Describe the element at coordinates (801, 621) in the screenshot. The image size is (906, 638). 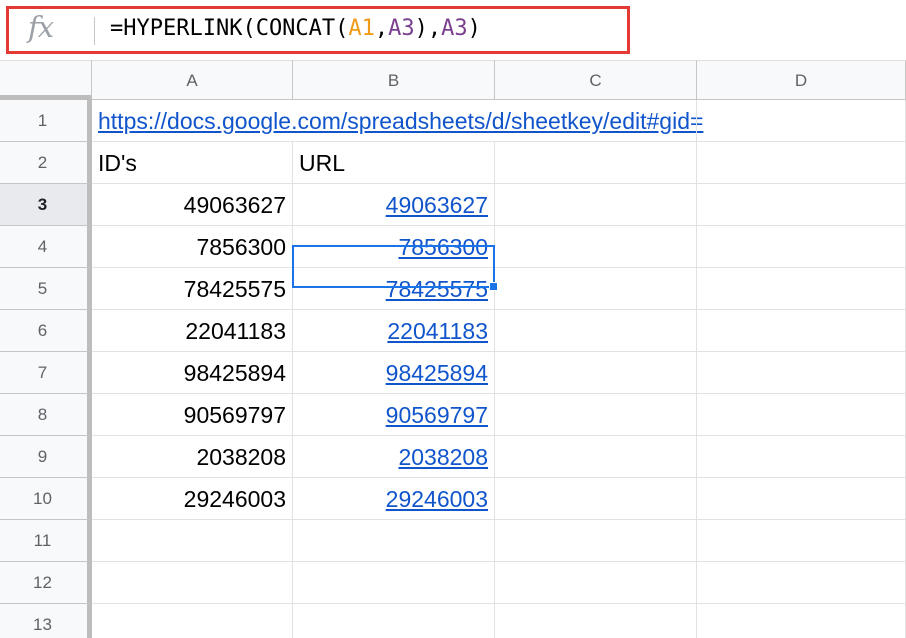
I see `cell-d13` at that location.